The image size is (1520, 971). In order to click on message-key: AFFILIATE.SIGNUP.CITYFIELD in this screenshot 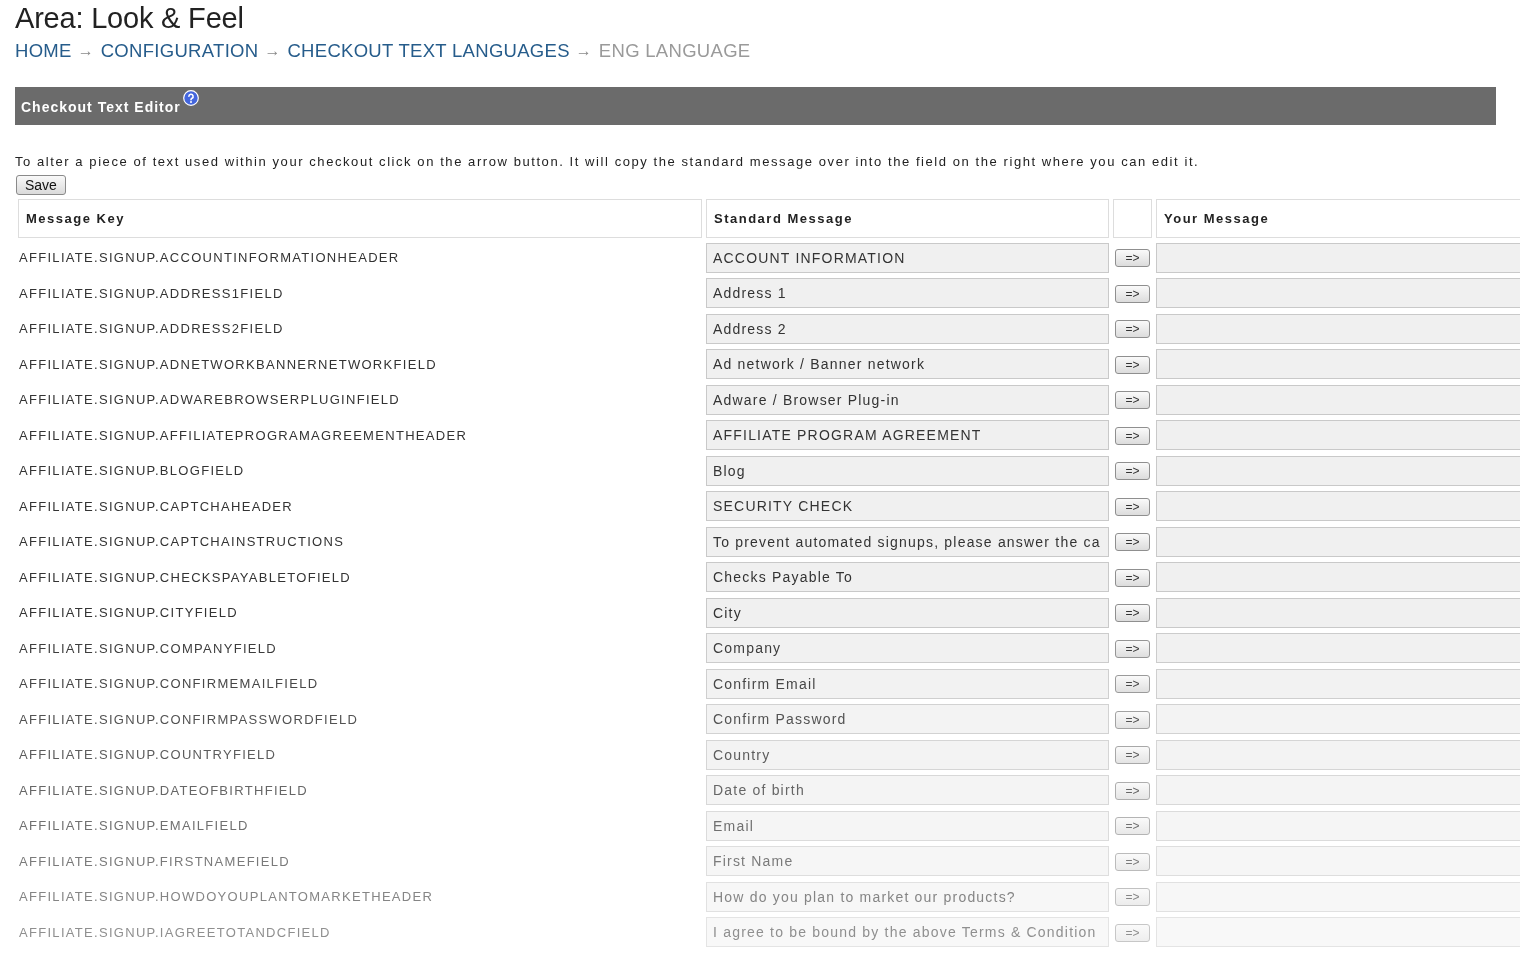, I will do `click(128, 613)`.